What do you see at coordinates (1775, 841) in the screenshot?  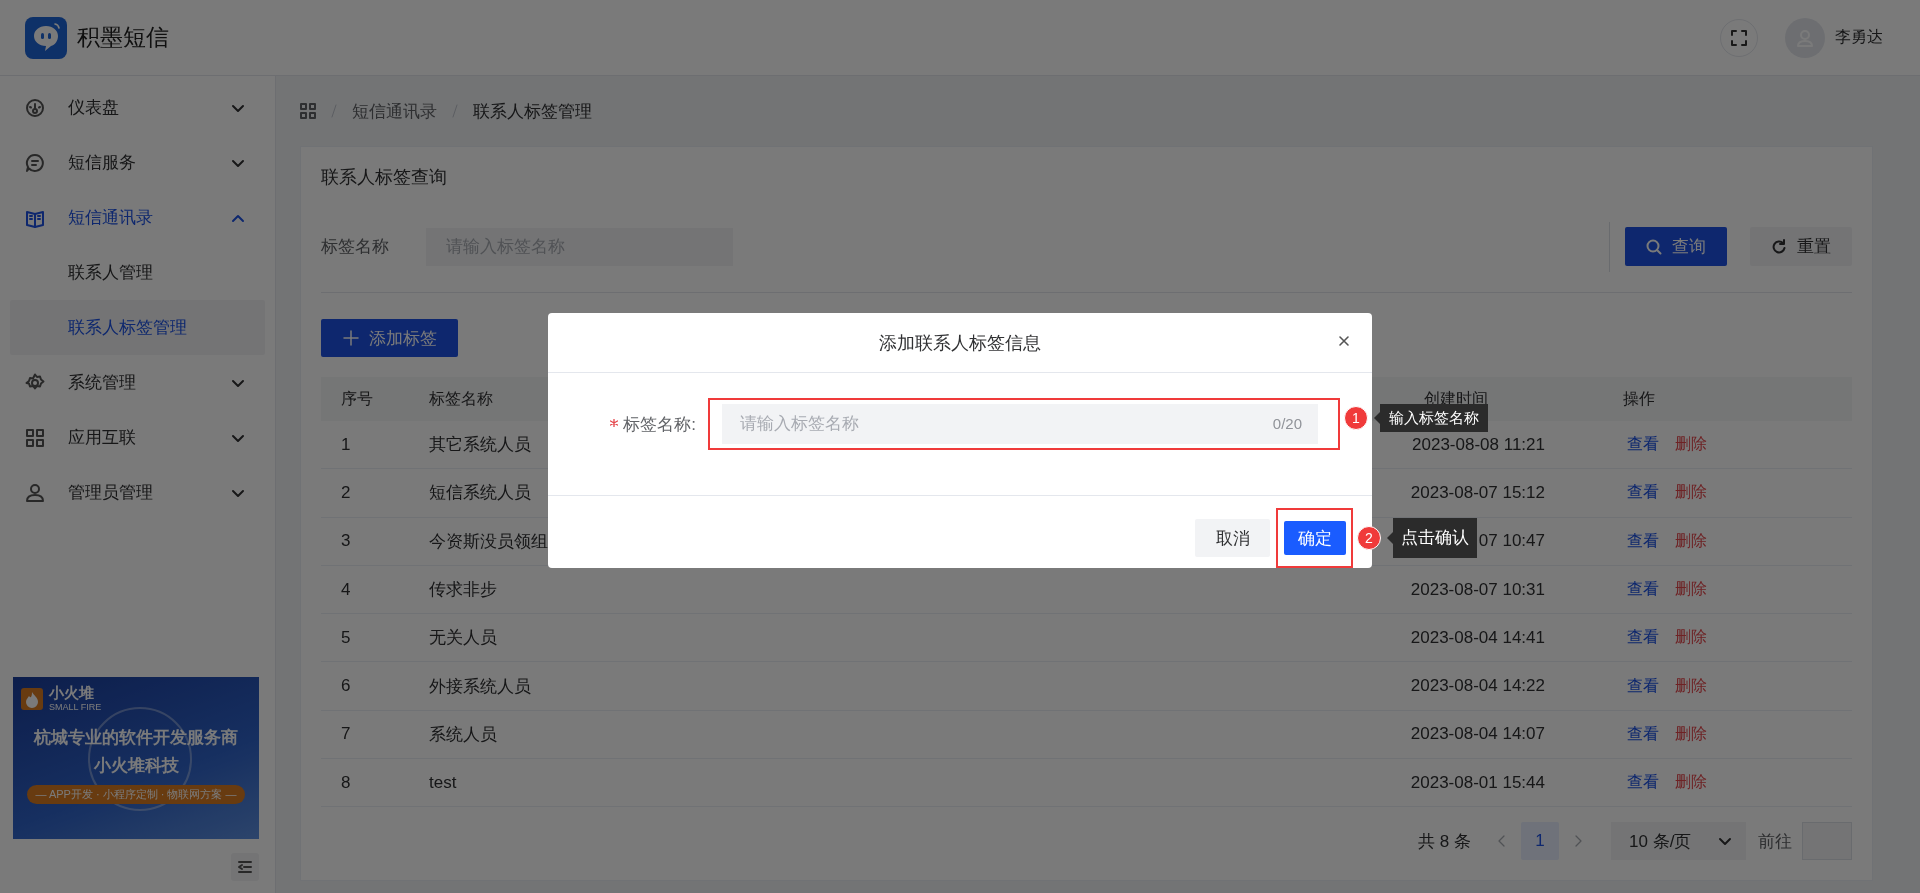 I see `goto-label: 前往` at bounding box center [1775, 841].